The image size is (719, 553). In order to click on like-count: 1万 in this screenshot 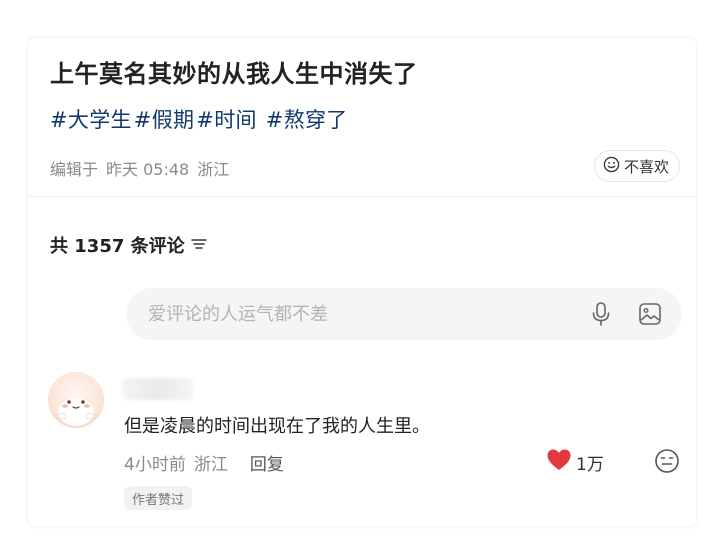, I will do `click(590, 465)`.